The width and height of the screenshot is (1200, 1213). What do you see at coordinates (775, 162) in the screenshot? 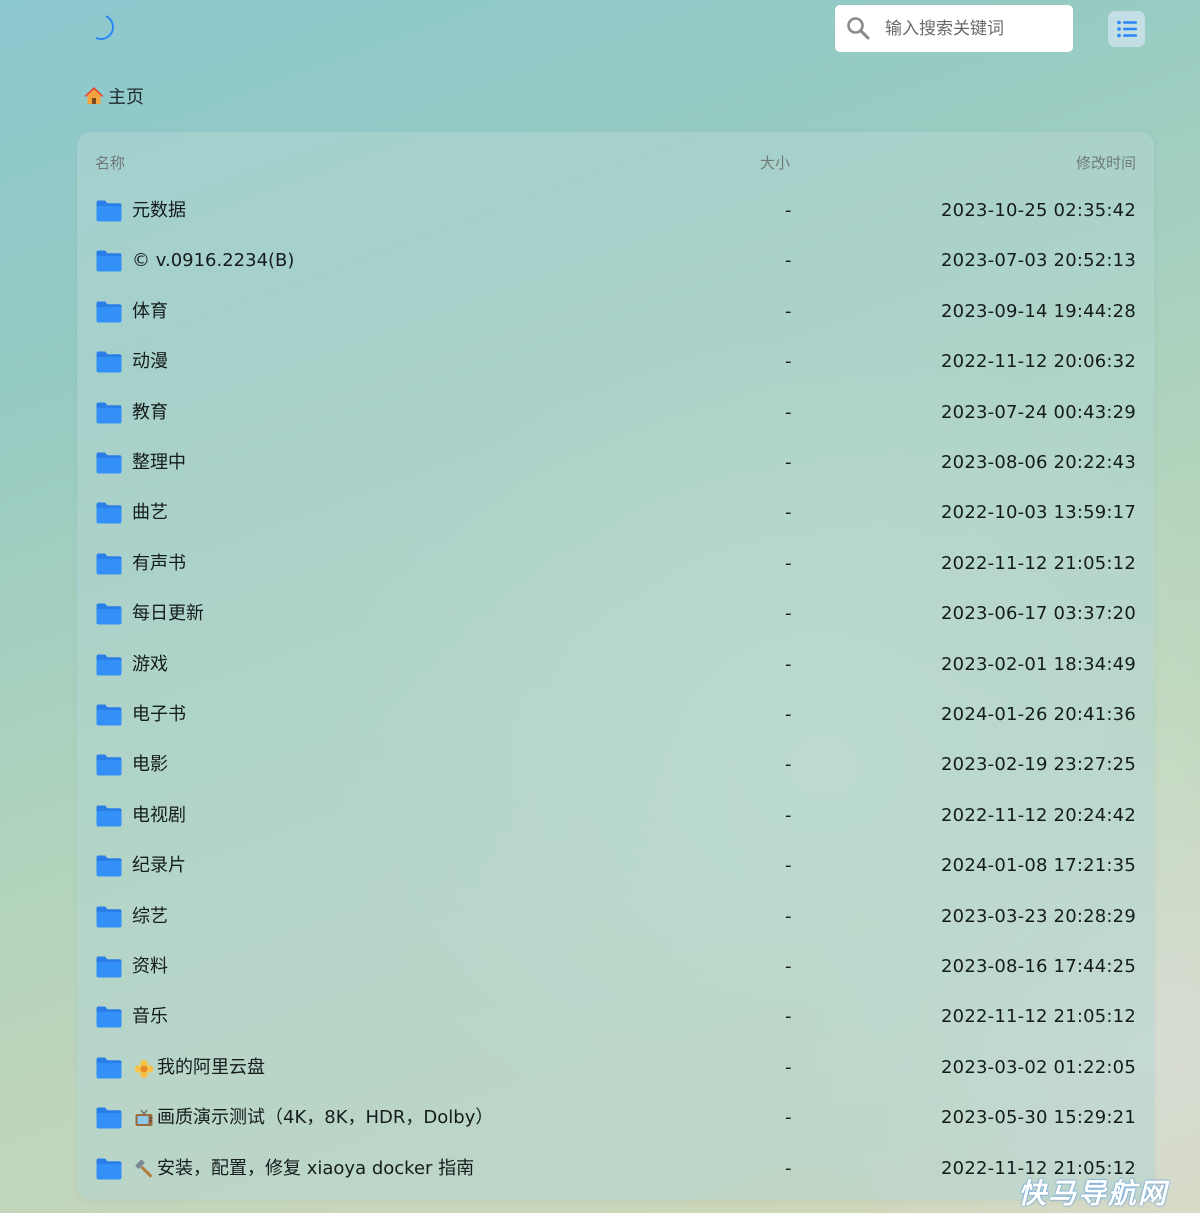
I see `column-header-size: 大小` at bounding box center [775, 162].